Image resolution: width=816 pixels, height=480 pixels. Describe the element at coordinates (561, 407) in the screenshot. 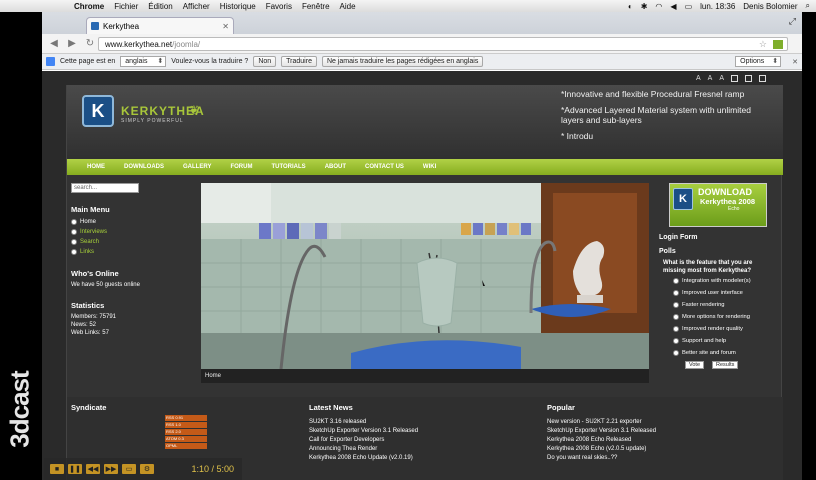

I see `popular-title: Popular` at that location.